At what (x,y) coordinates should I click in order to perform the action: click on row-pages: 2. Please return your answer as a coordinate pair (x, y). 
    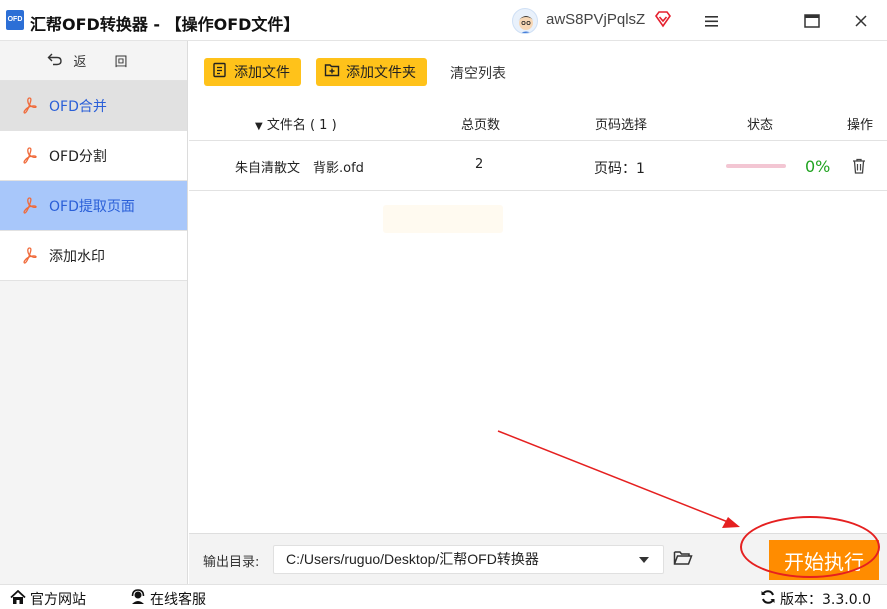
    Looking at the image, I should click on (479, 164).